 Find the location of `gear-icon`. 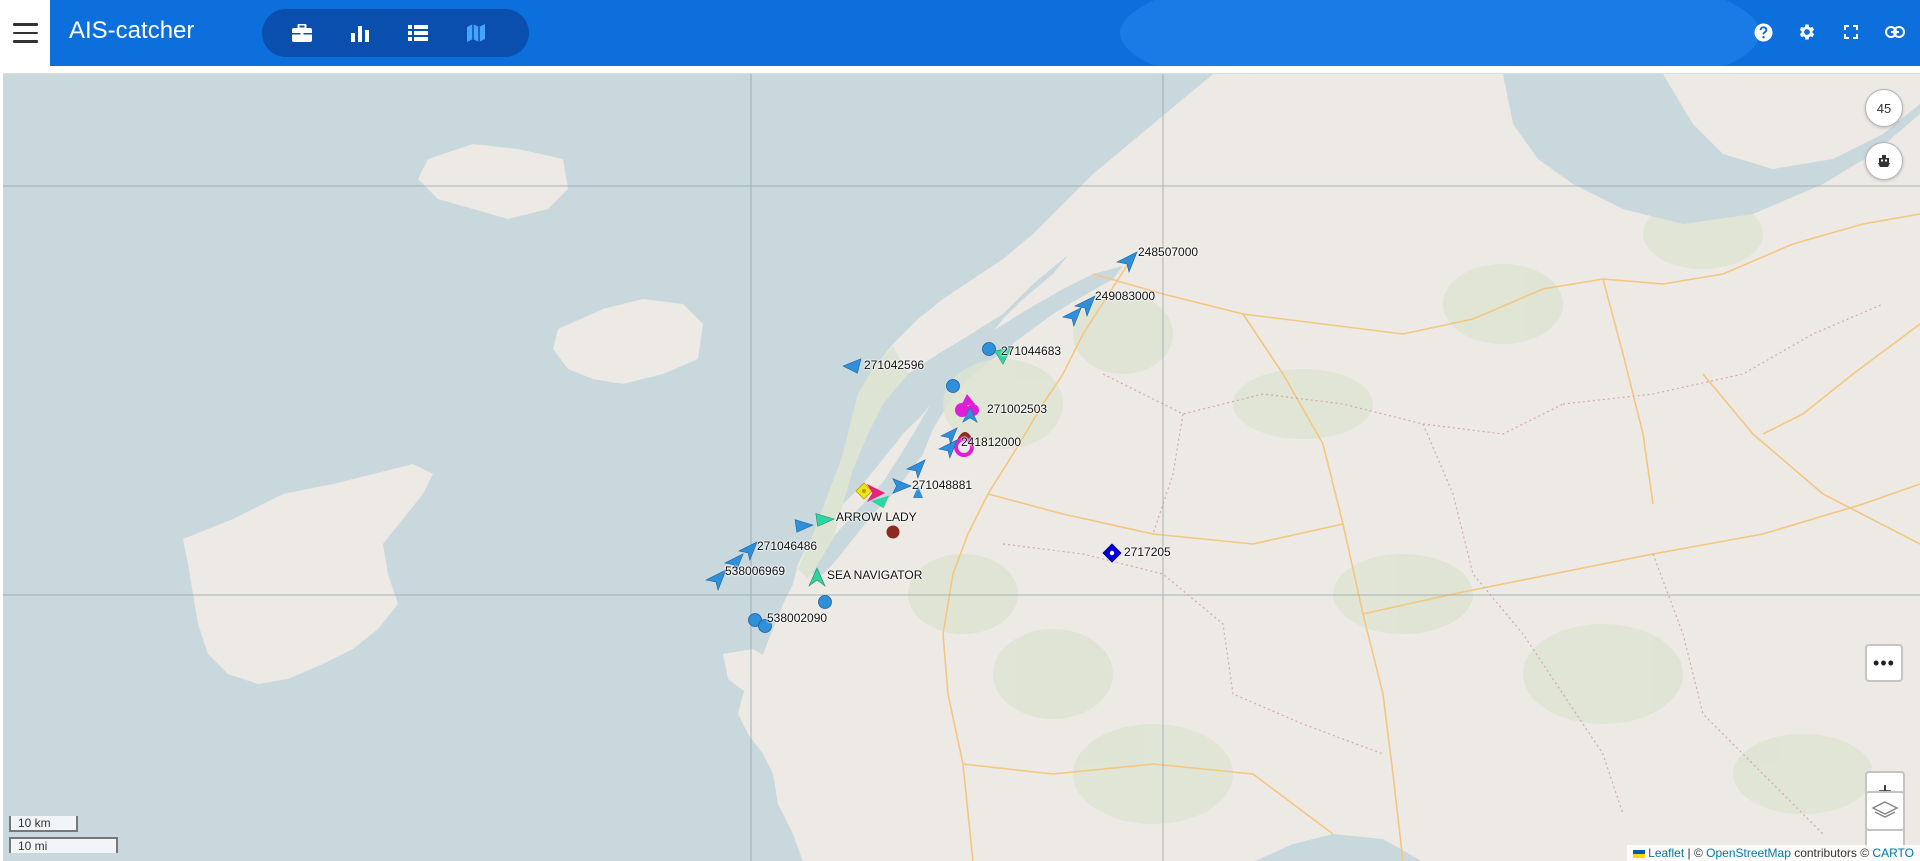

gear-icon is located at coordinates (1807, 32).